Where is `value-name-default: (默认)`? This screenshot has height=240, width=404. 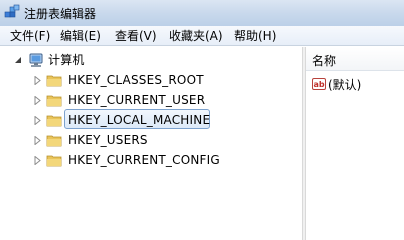
value-name-default: (默认) is located at coordinates (344, 84).